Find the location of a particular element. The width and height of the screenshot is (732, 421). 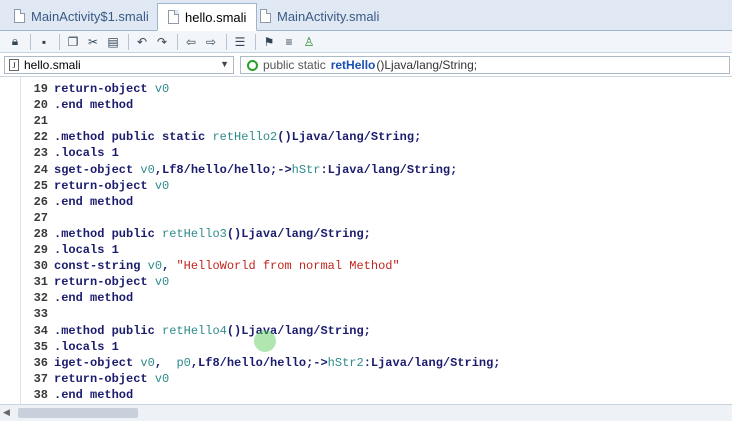

code-line: 37 return-object v0 is located at coordinates (366, 379).